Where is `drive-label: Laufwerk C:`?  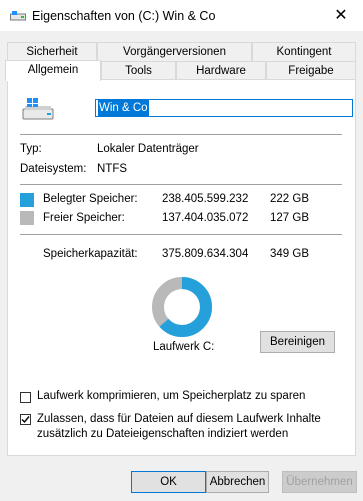
drive-label: Laufwerk C: is located at coordinates (184, 347).